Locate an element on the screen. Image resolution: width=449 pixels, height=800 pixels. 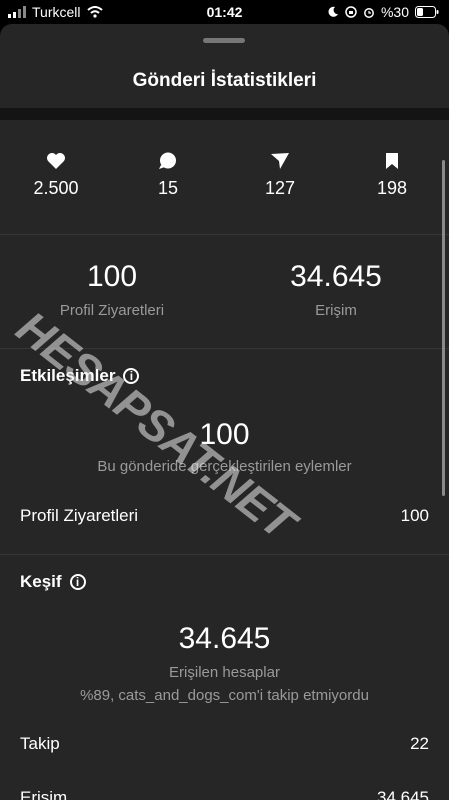
comments-stat: 15 is located at coordinates (168, 175).